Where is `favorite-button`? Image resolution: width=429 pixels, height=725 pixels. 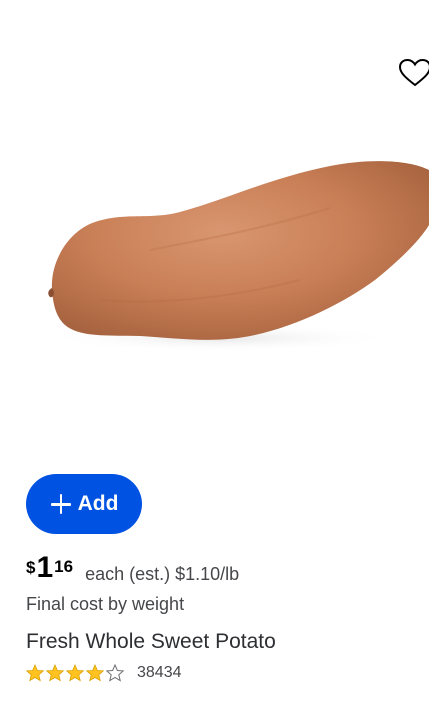 favorite-button is located at coordinates (413, 73).